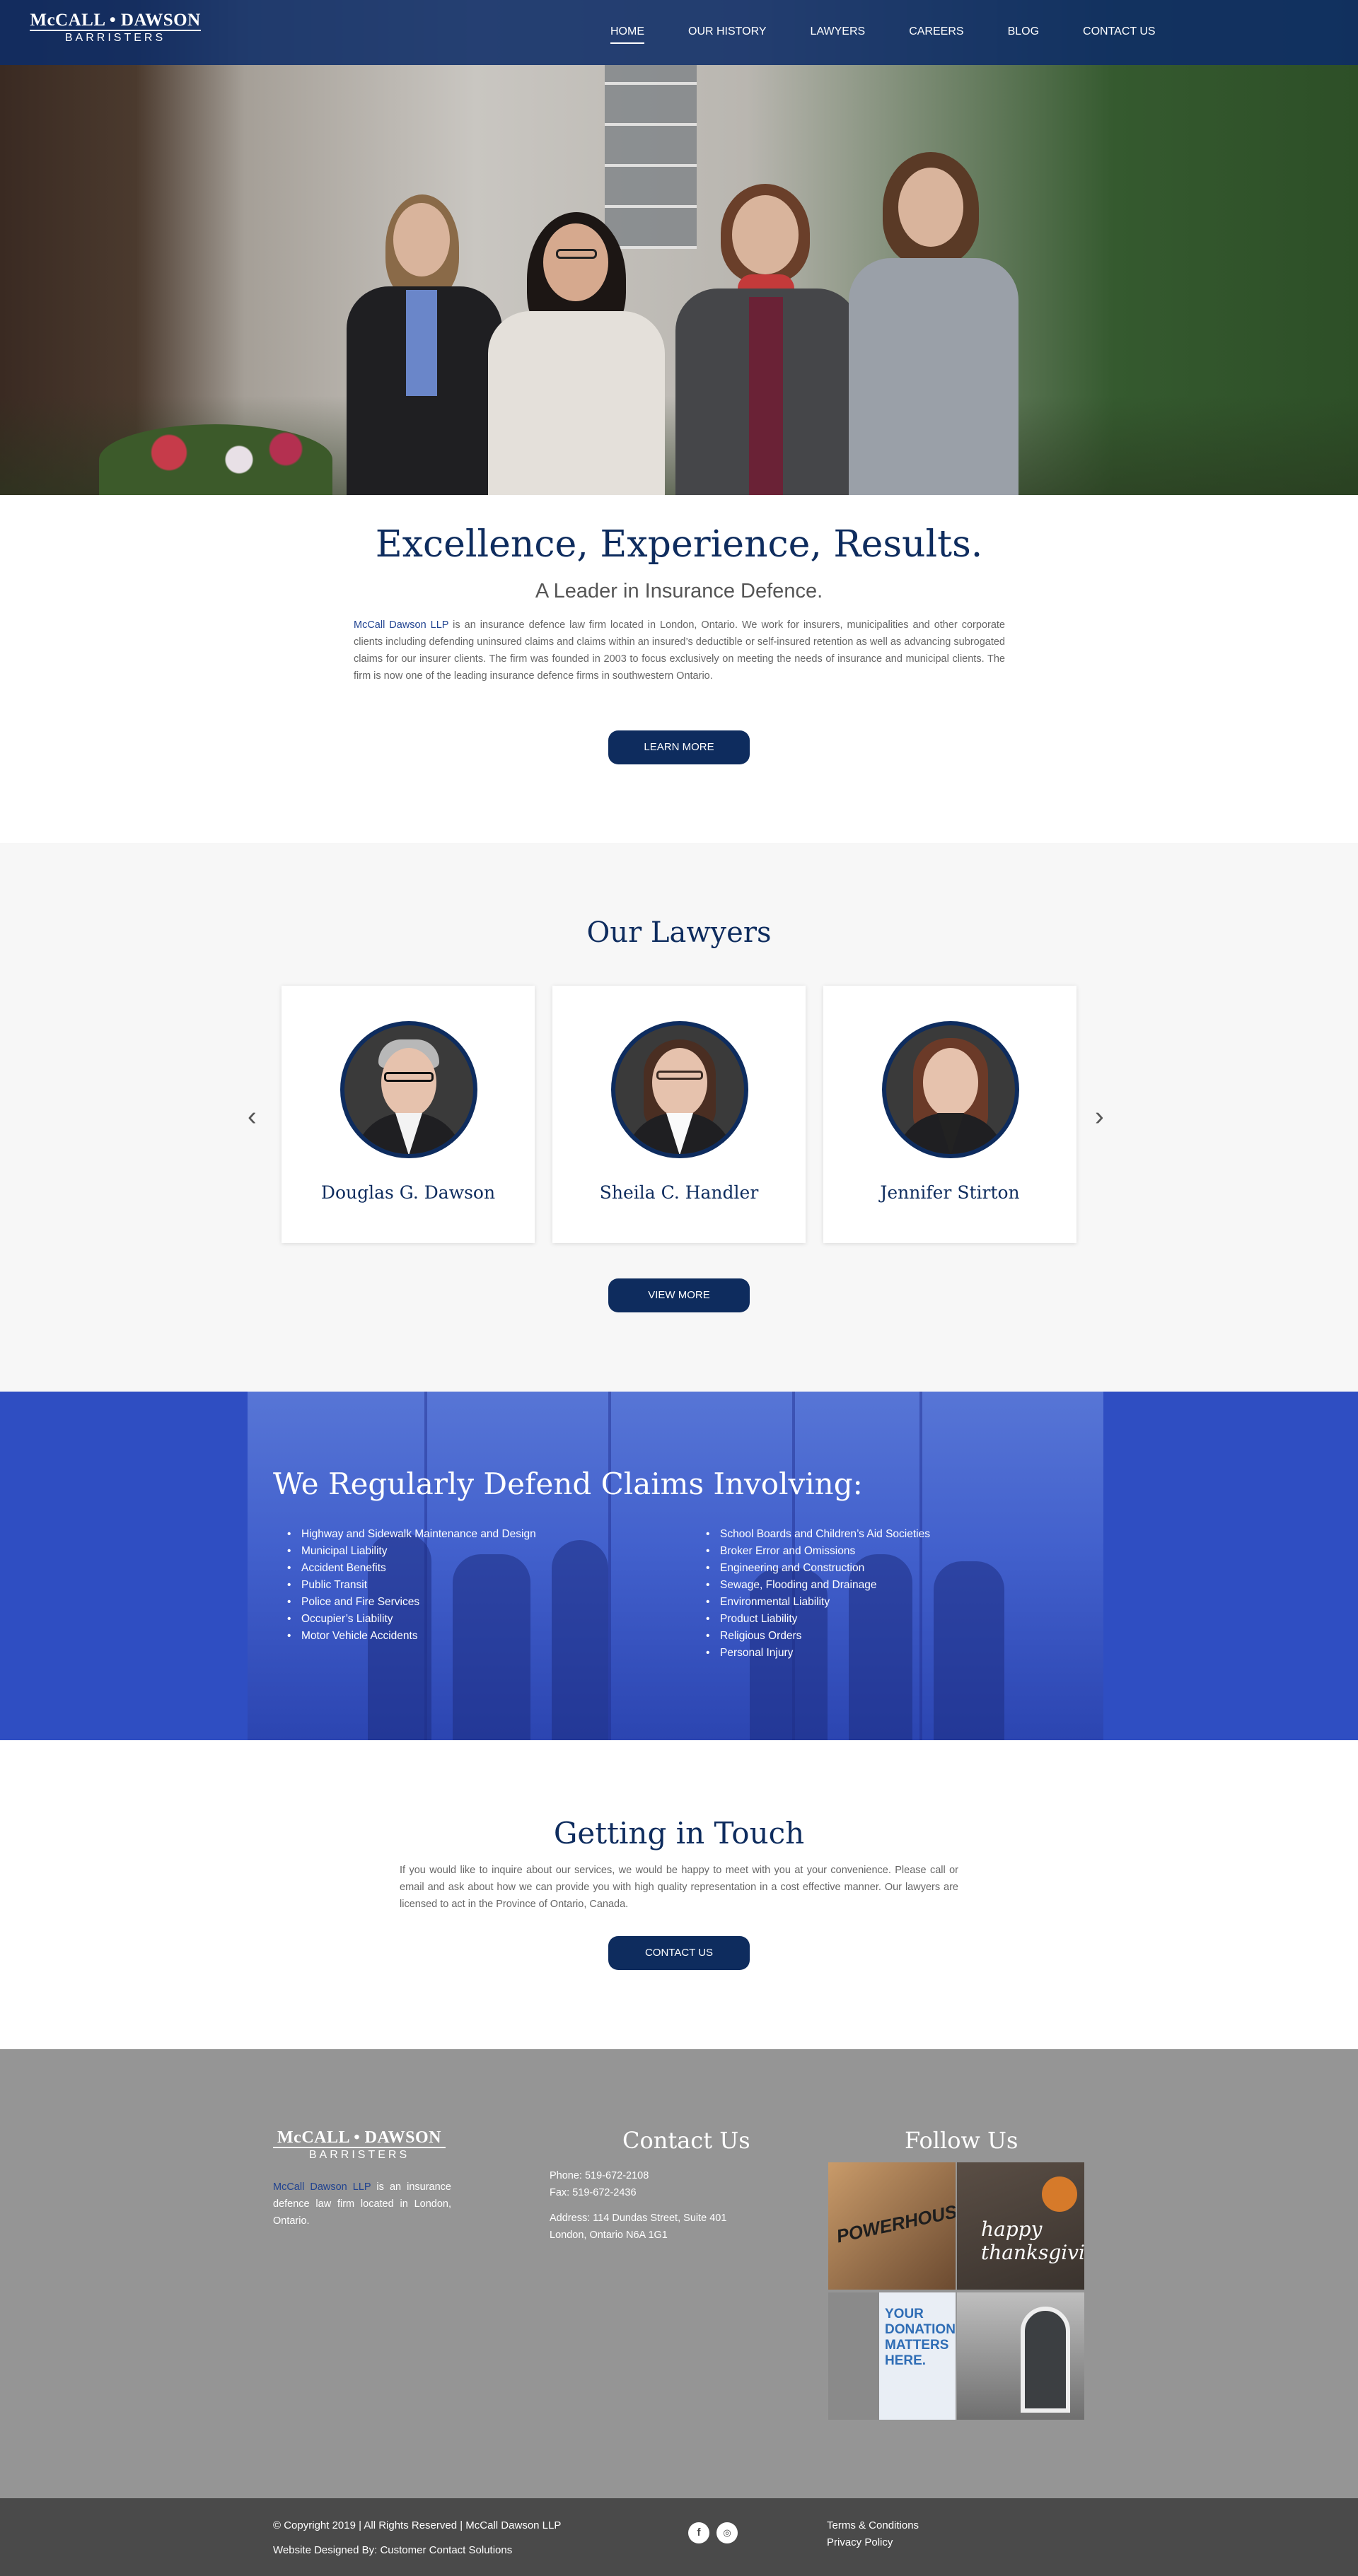 This screenshot has width=1358, height=2576. I want to click on nav-careers: CAREERS, so click(936, 34).